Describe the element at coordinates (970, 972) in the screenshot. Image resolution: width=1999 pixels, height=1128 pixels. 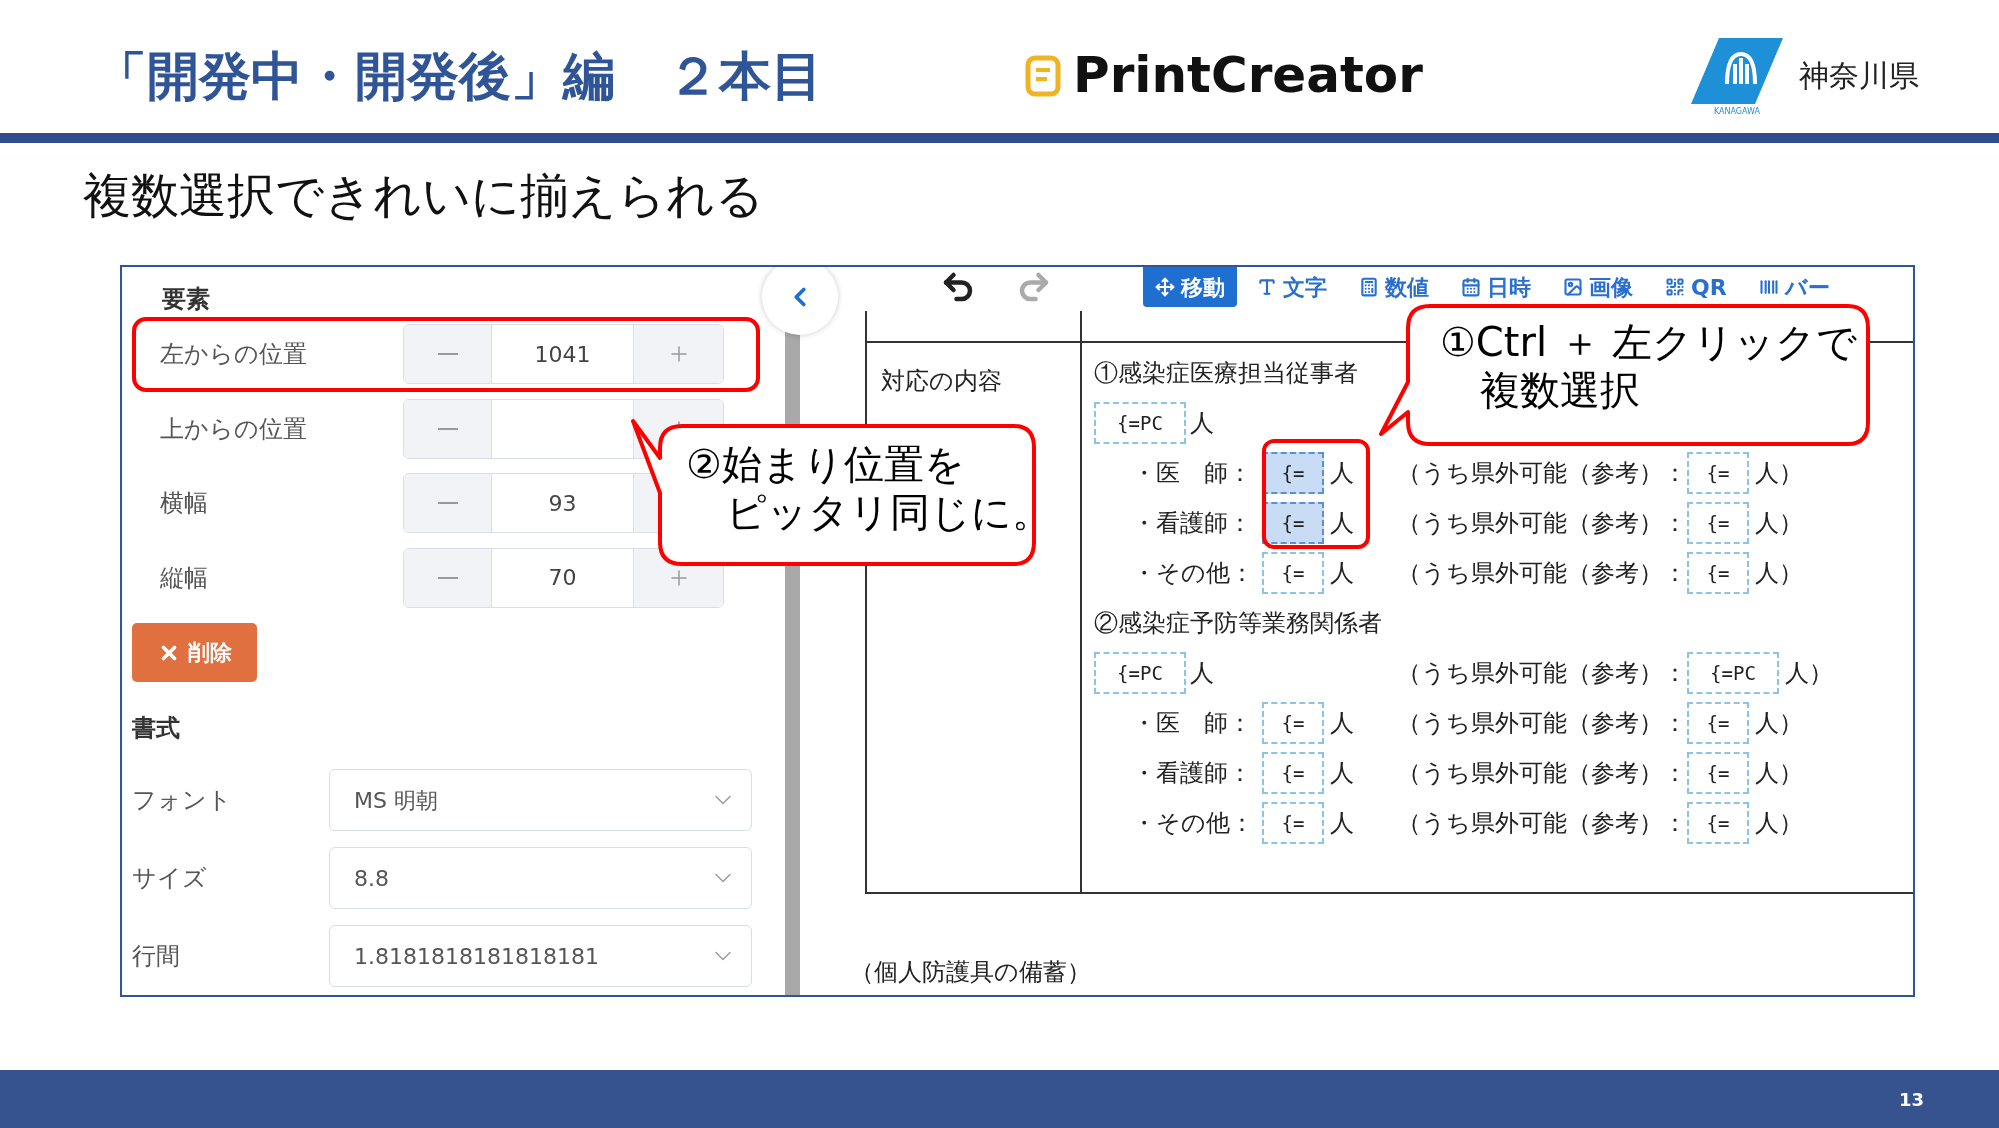
I see `document-text: （個人防護具の備蓄）` at that location.